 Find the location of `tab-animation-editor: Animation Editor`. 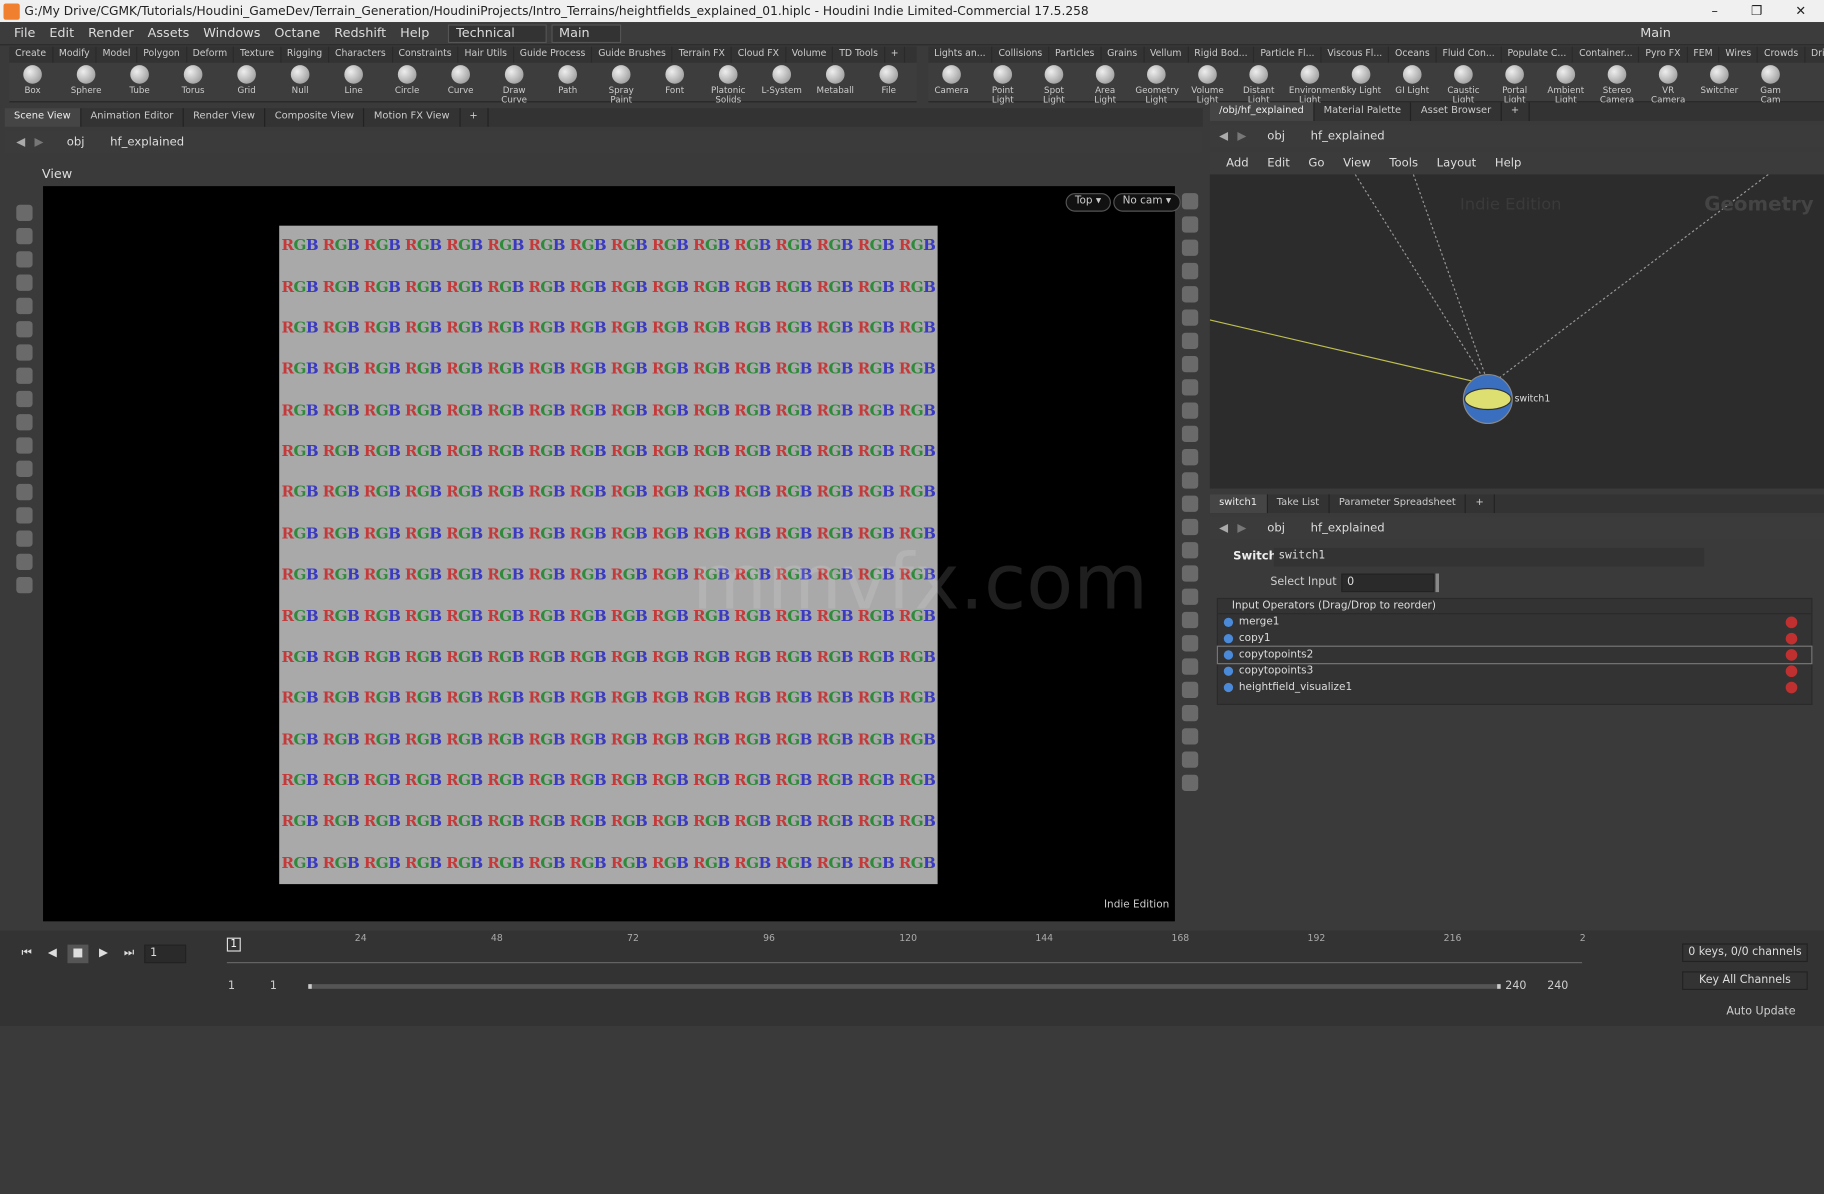

tab-animation-editor: Animation Editor is located at coordinates (132, 117).